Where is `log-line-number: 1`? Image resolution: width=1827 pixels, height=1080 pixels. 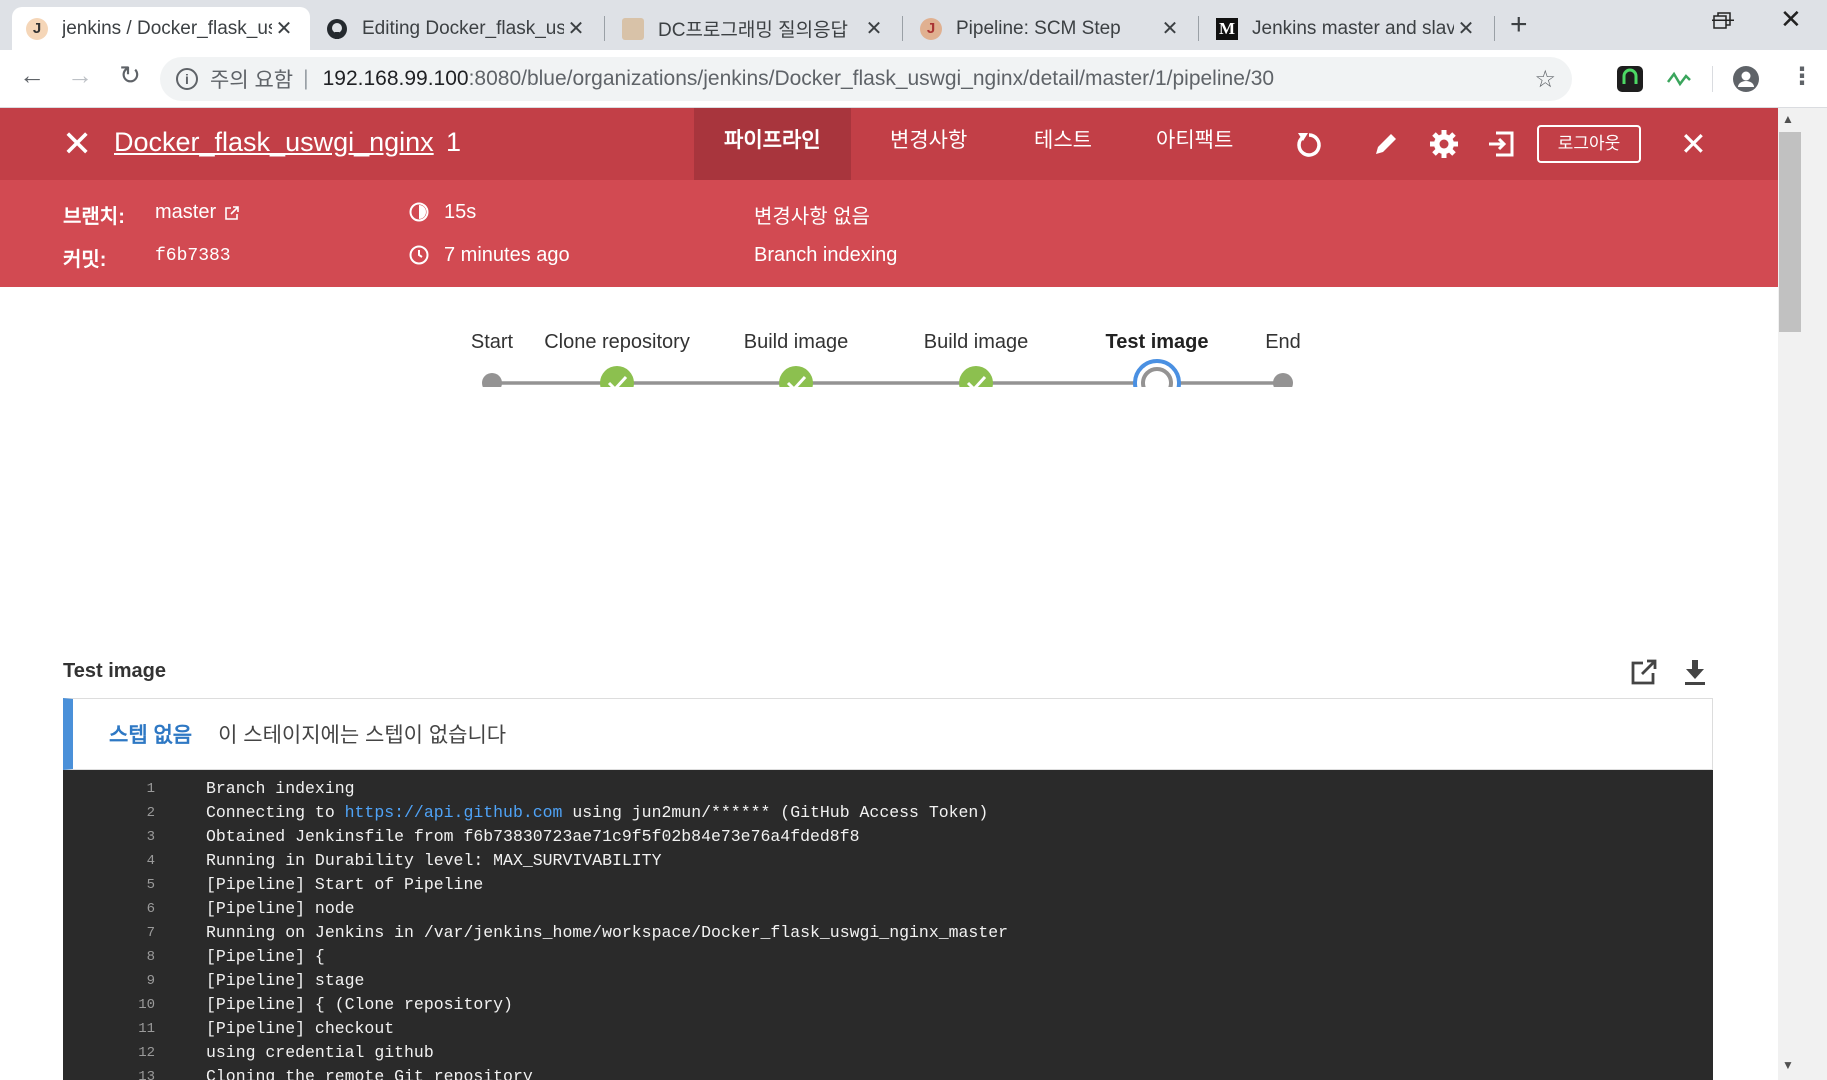 log-line-number: 1 is located at coordinates (109, 789).